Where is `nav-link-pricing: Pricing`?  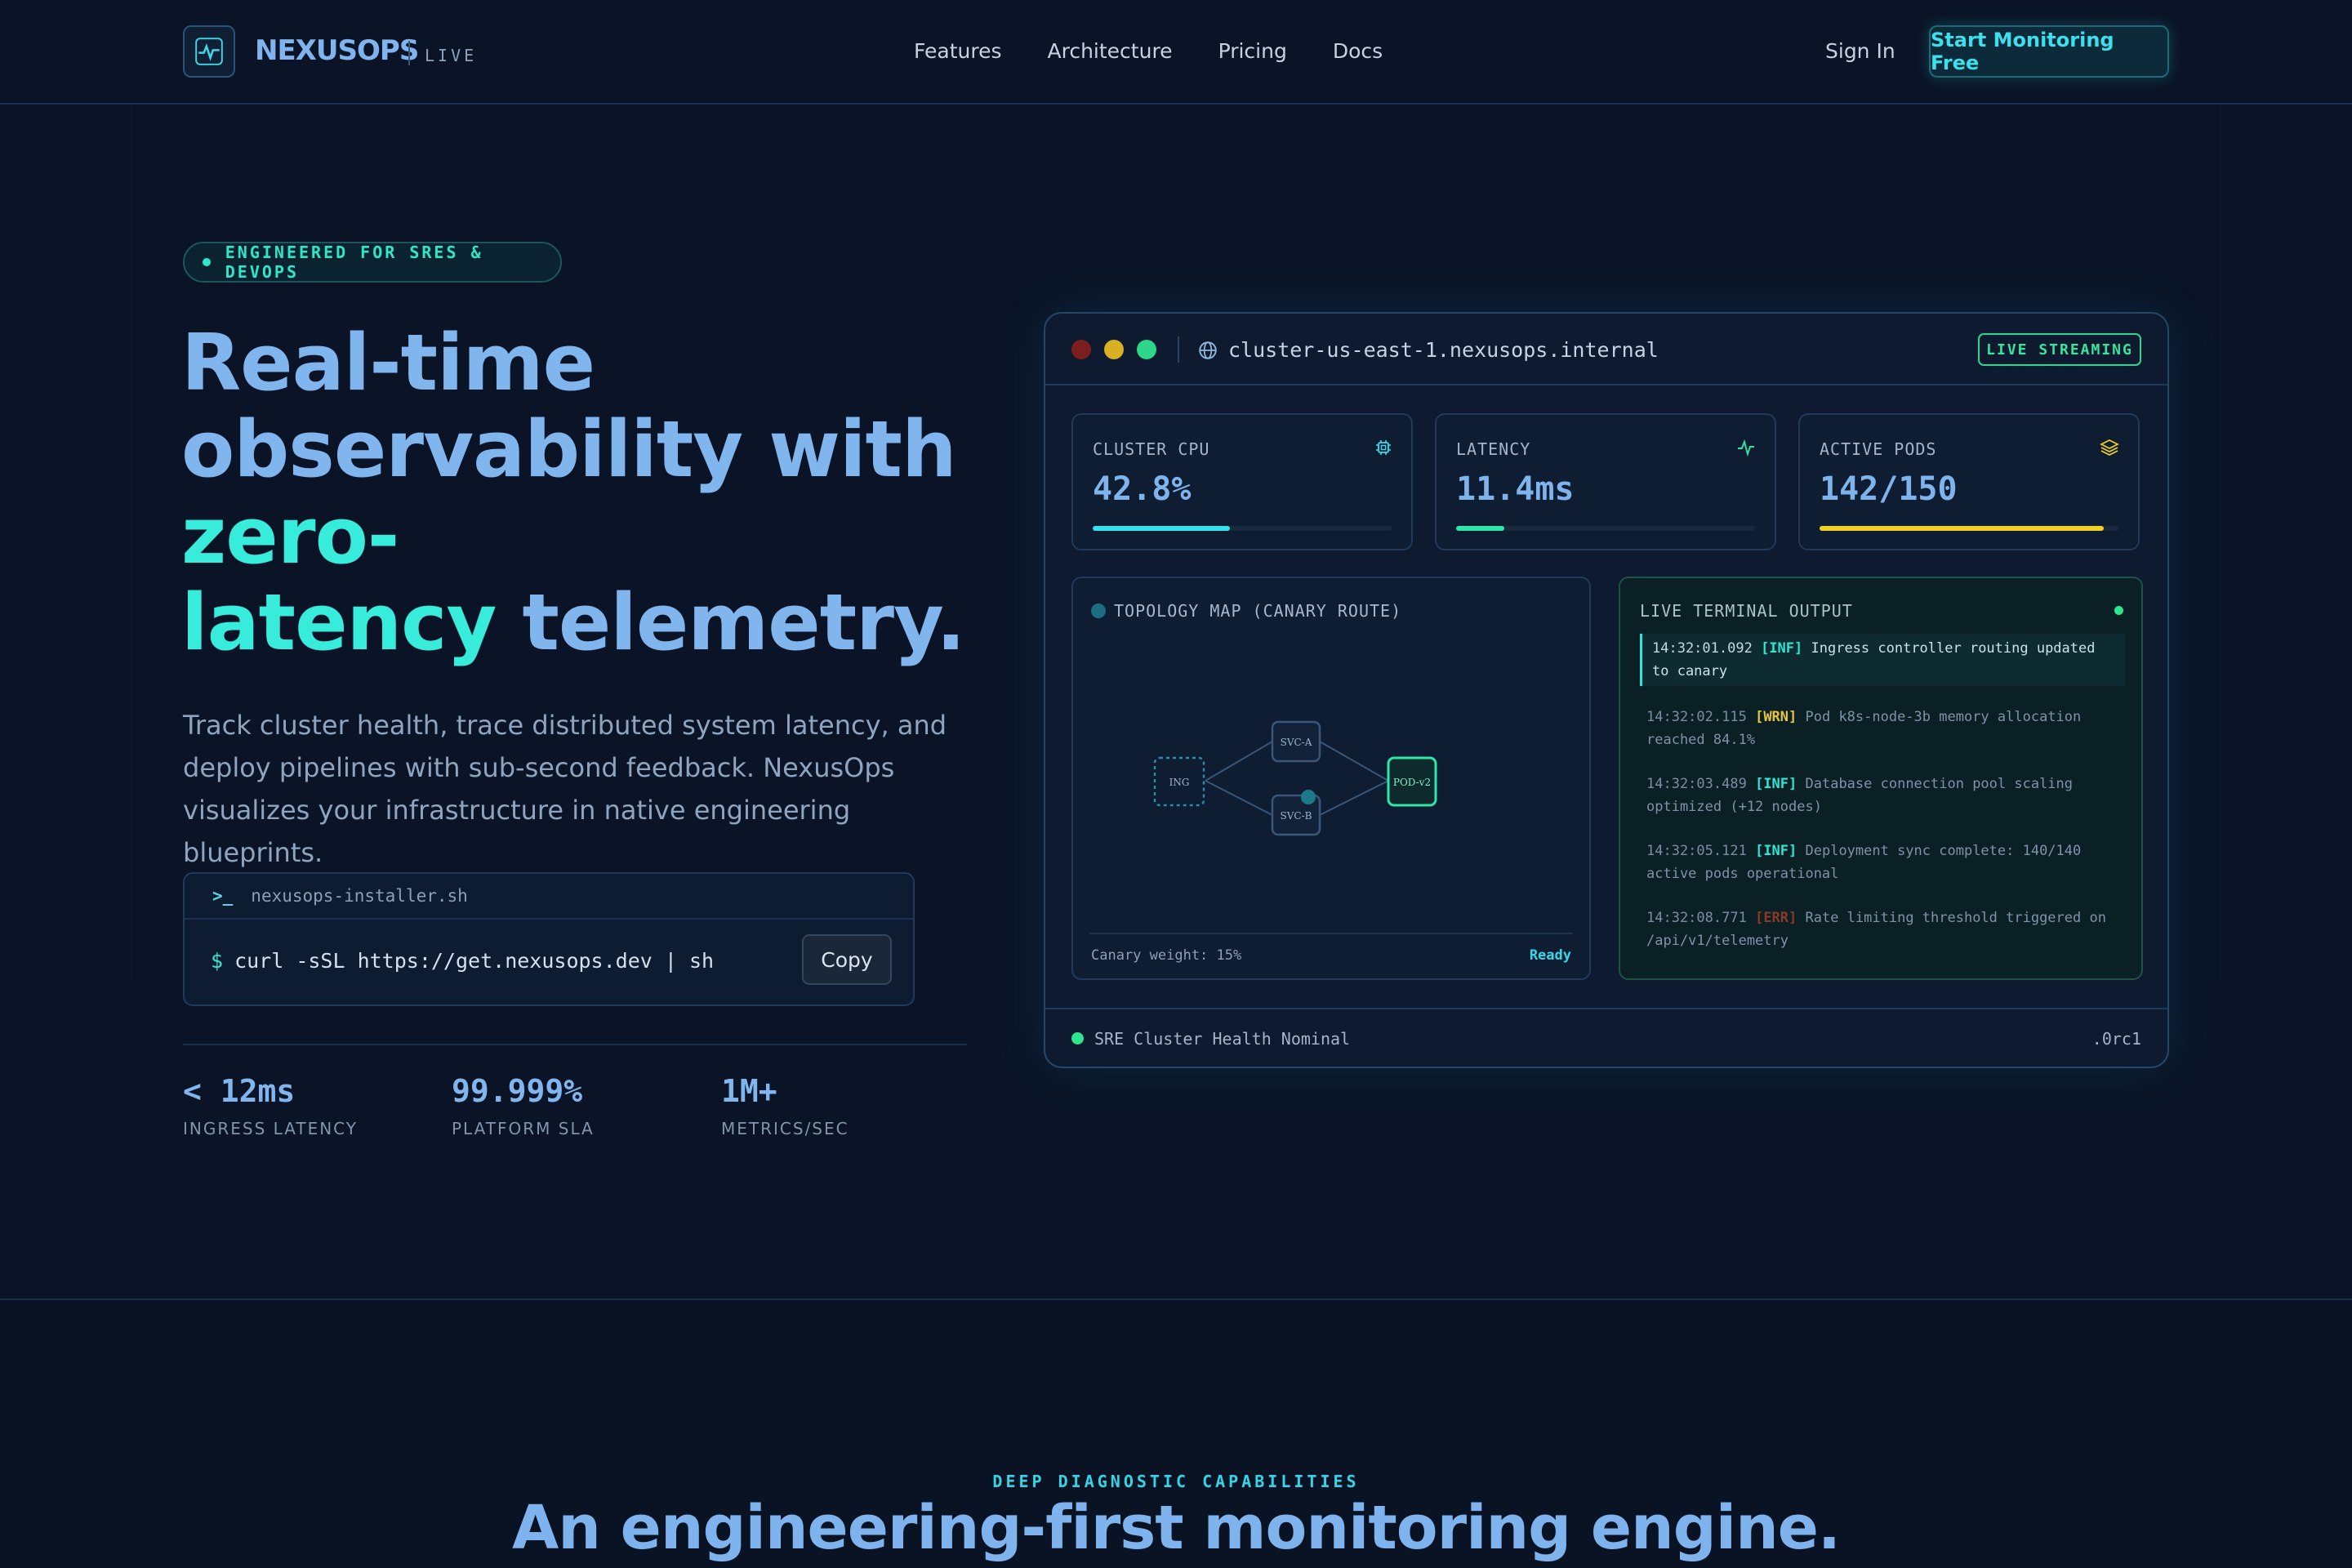 nav-link-pricing: Pricing is located at coordinates (1252, 51).